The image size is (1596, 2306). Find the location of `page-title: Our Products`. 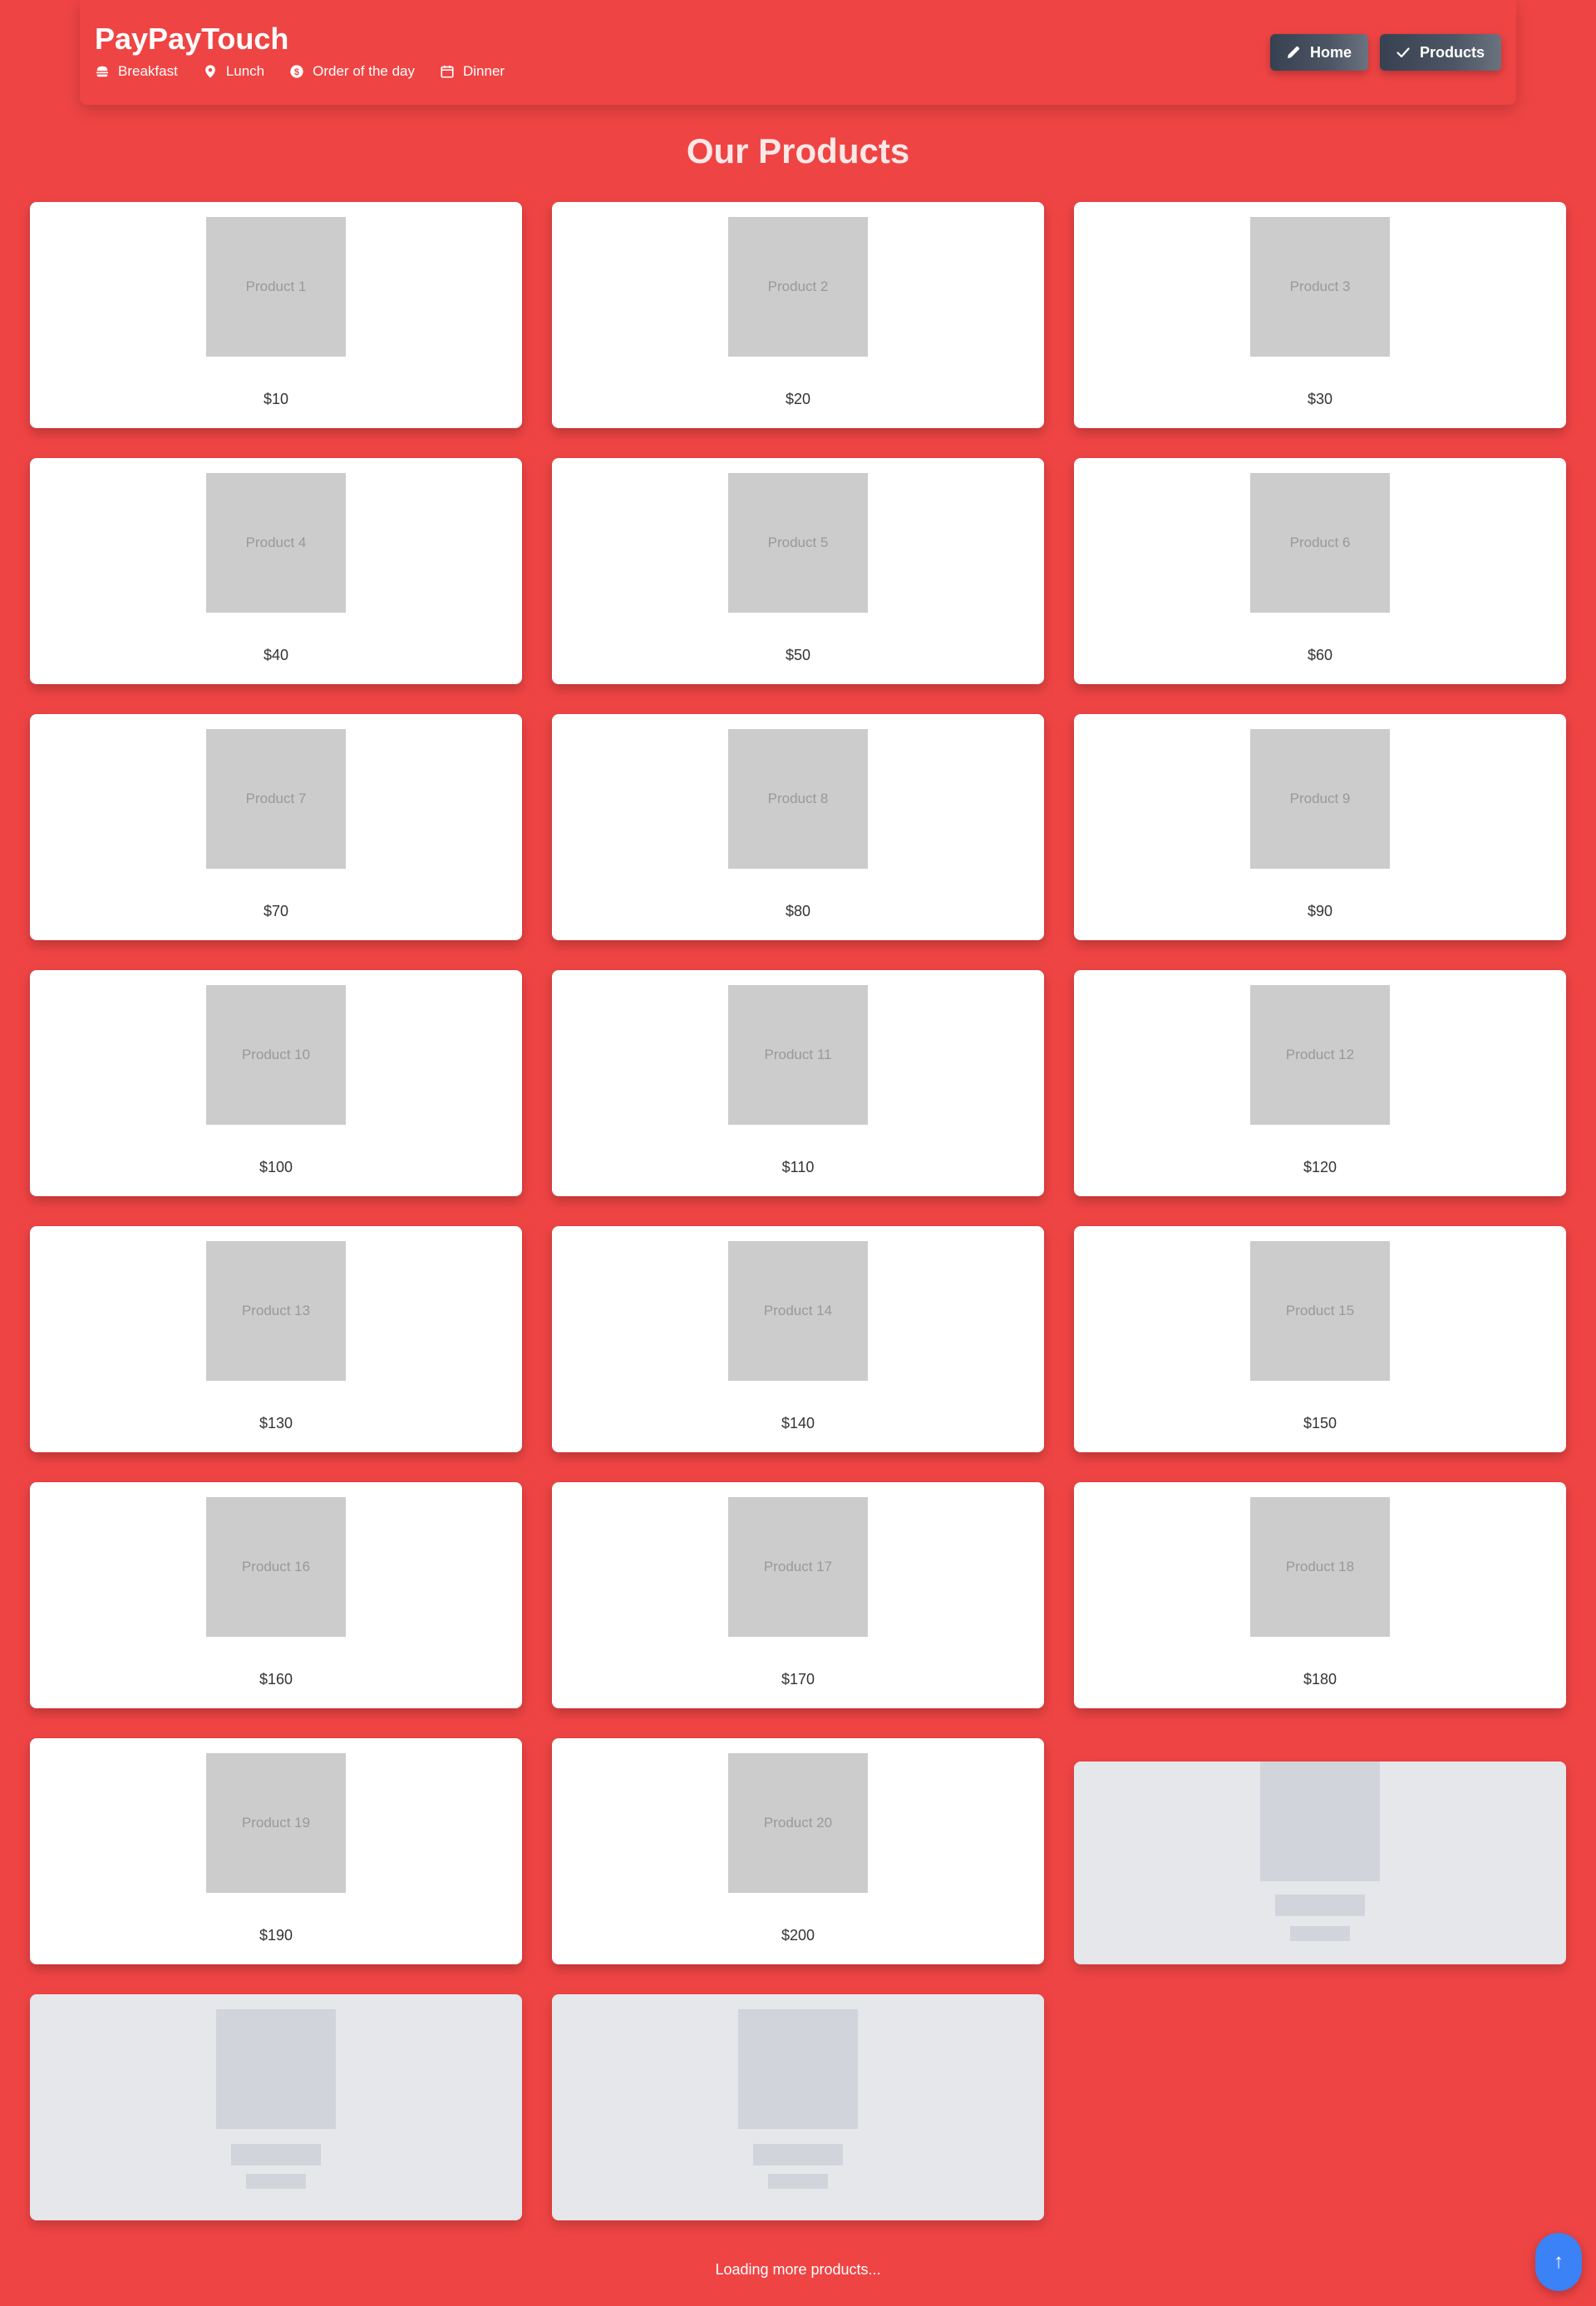

page-title: Our Products is located at coordinates (798, 150).